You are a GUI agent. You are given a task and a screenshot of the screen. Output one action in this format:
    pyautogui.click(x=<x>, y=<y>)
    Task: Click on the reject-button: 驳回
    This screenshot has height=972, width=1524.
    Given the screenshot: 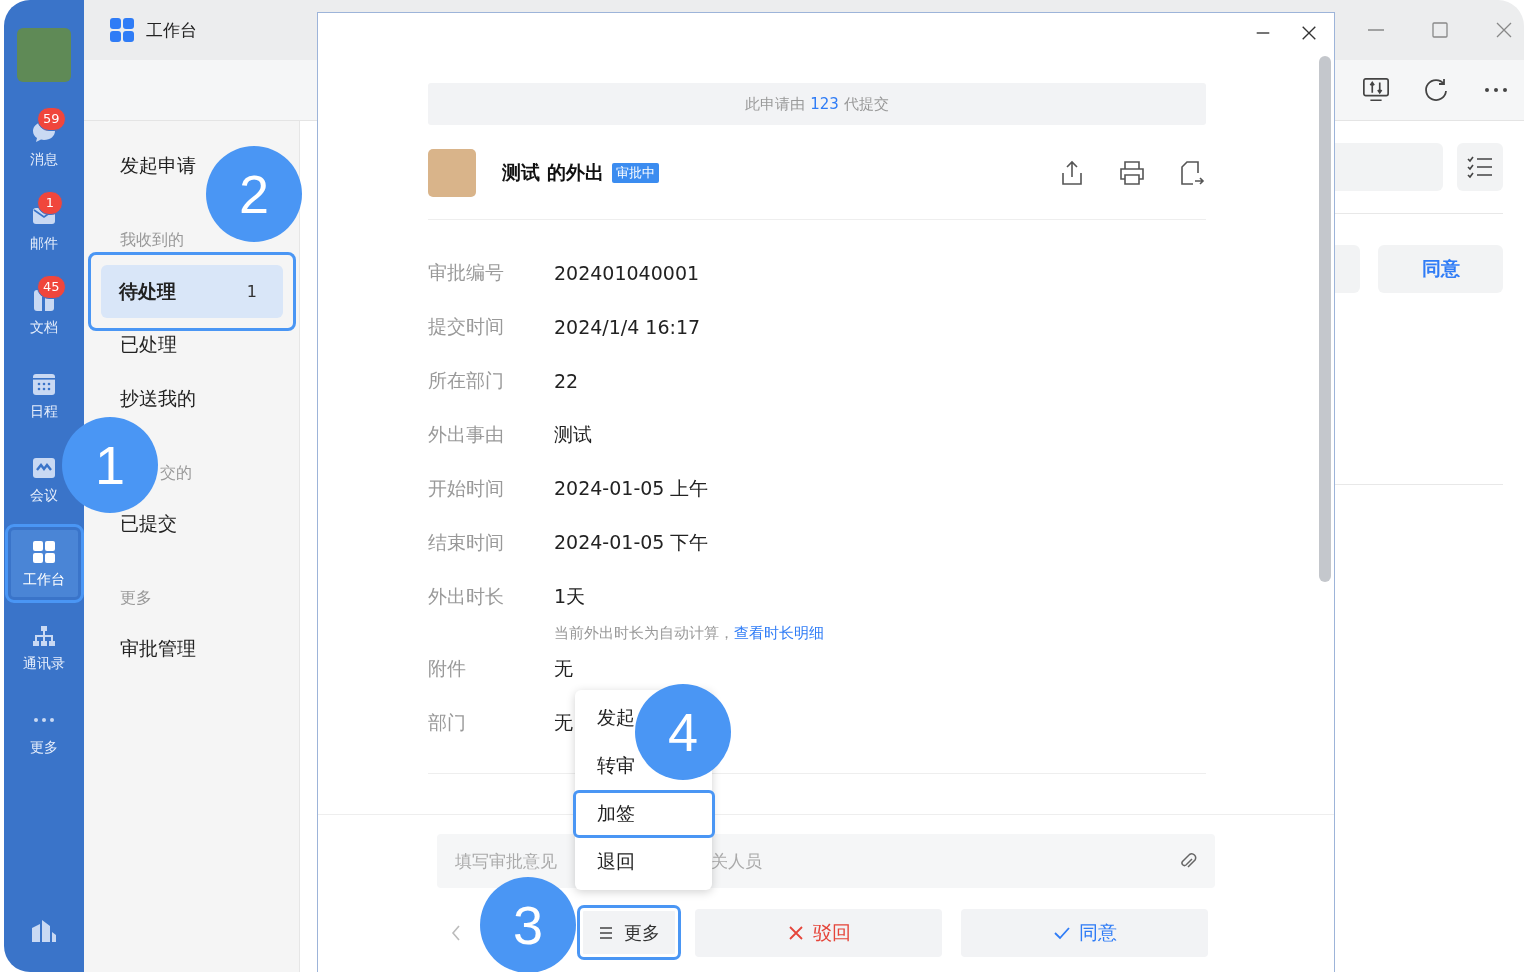 What is the action you would take?
    pyautogui.click(x=818, y=932)
    